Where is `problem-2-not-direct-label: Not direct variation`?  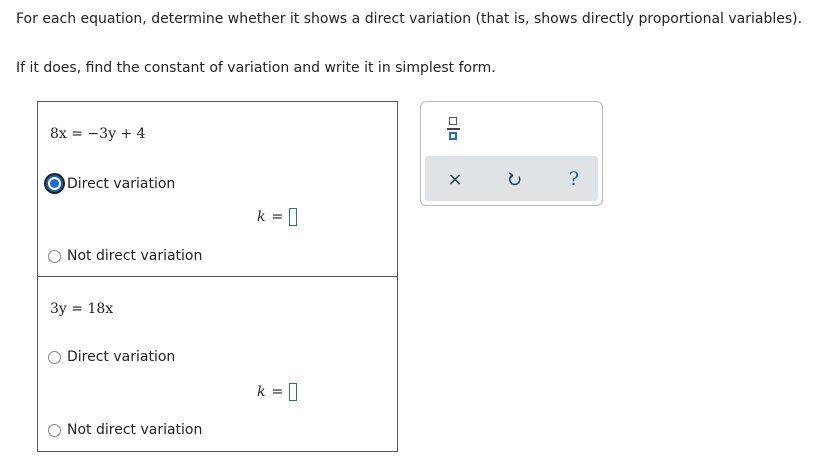
problem-2-not-direct-label: Not direct variation is located at coordinates (135, 430).